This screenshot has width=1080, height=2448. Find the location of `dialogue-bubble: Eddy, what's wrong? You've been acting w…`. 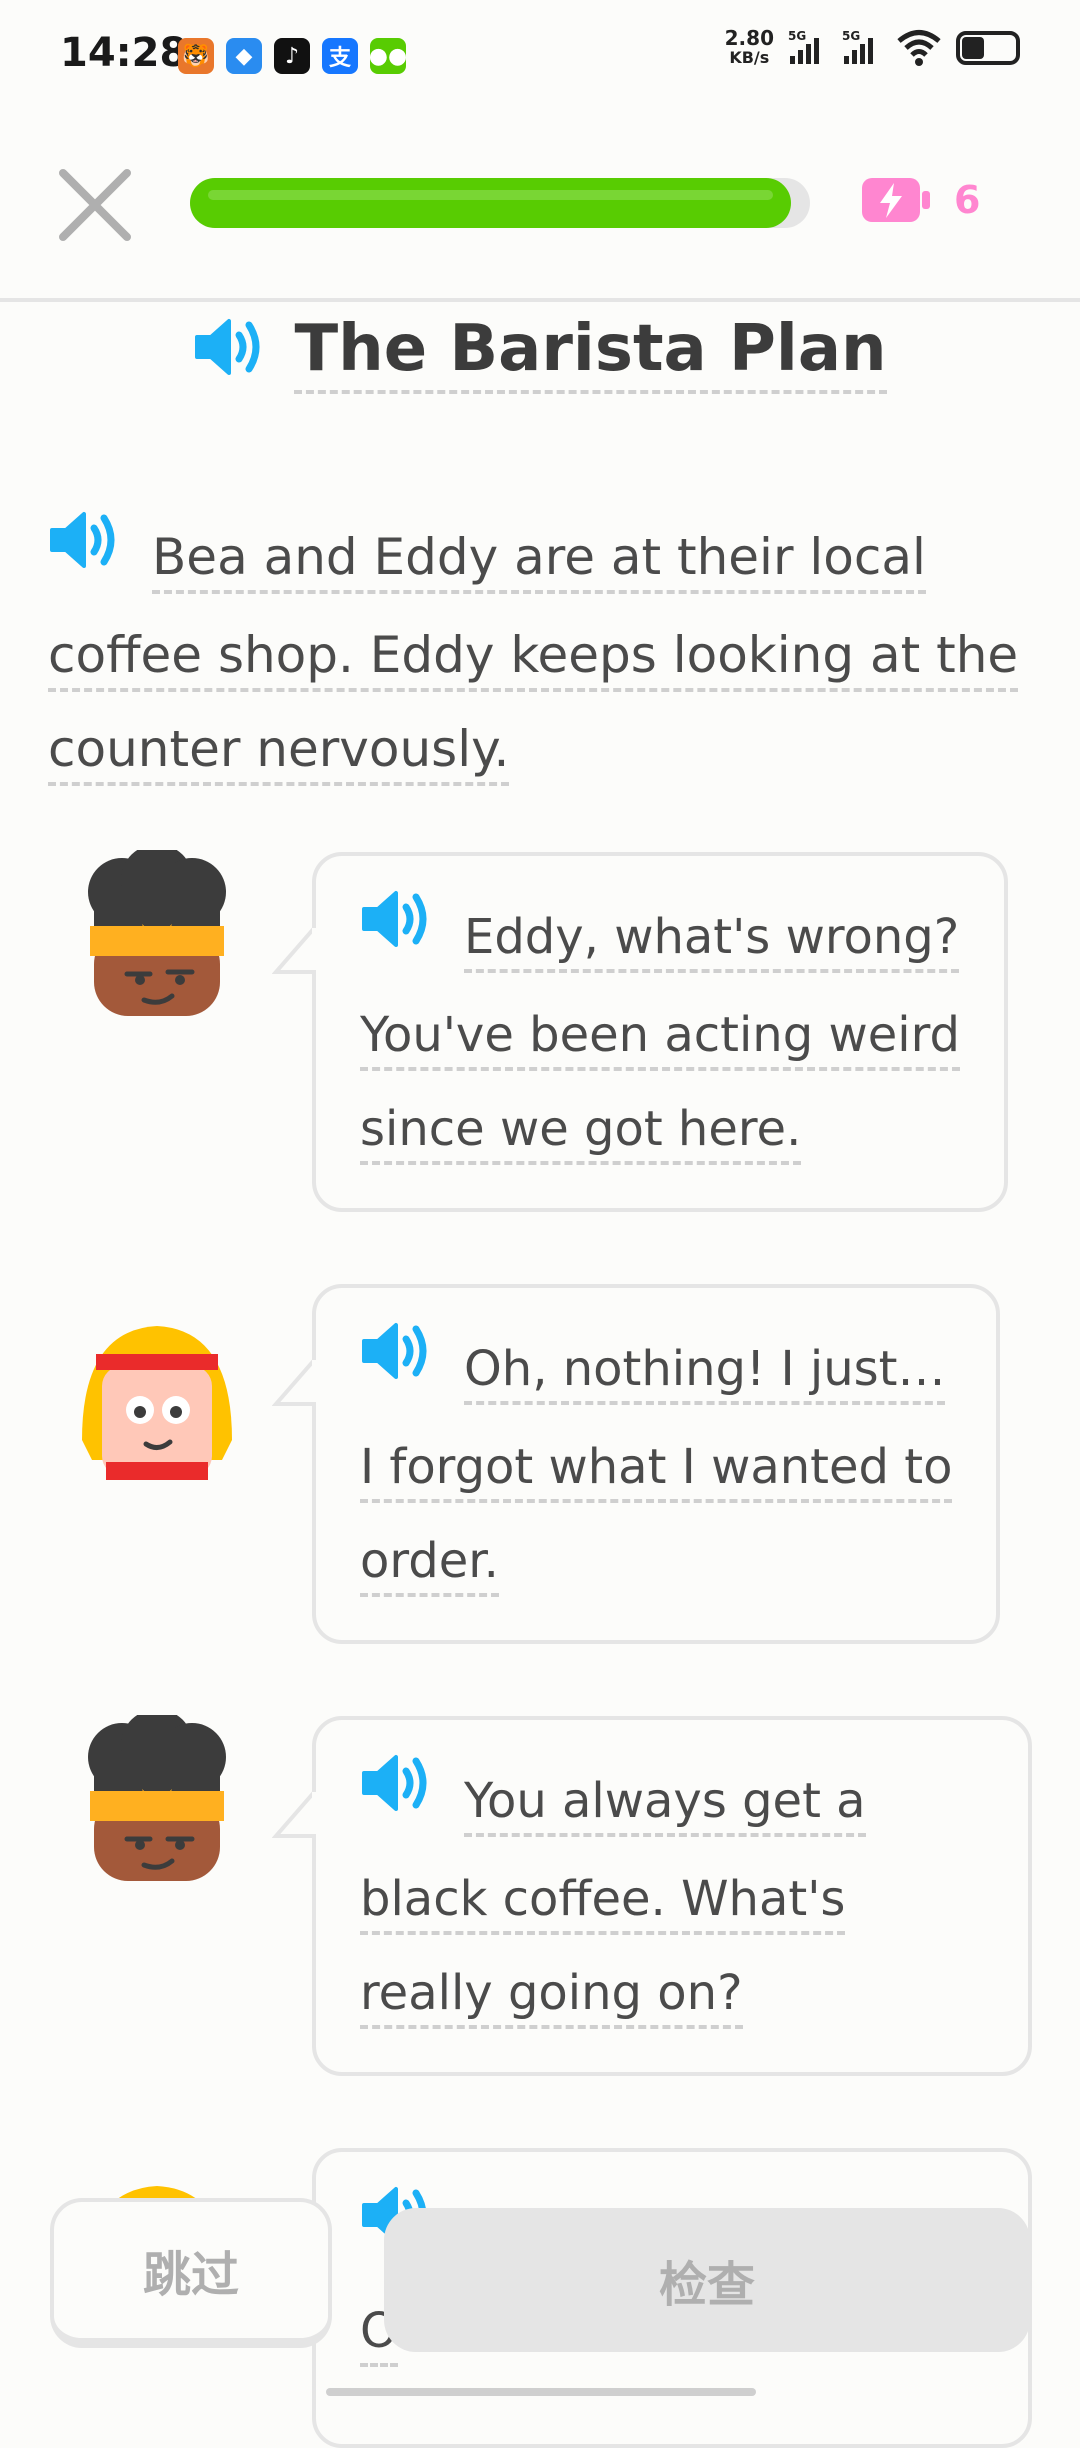

dialogue-bubble: Eddy, what's wrong? You've been acting w… is located at coordinates (640, 1032).